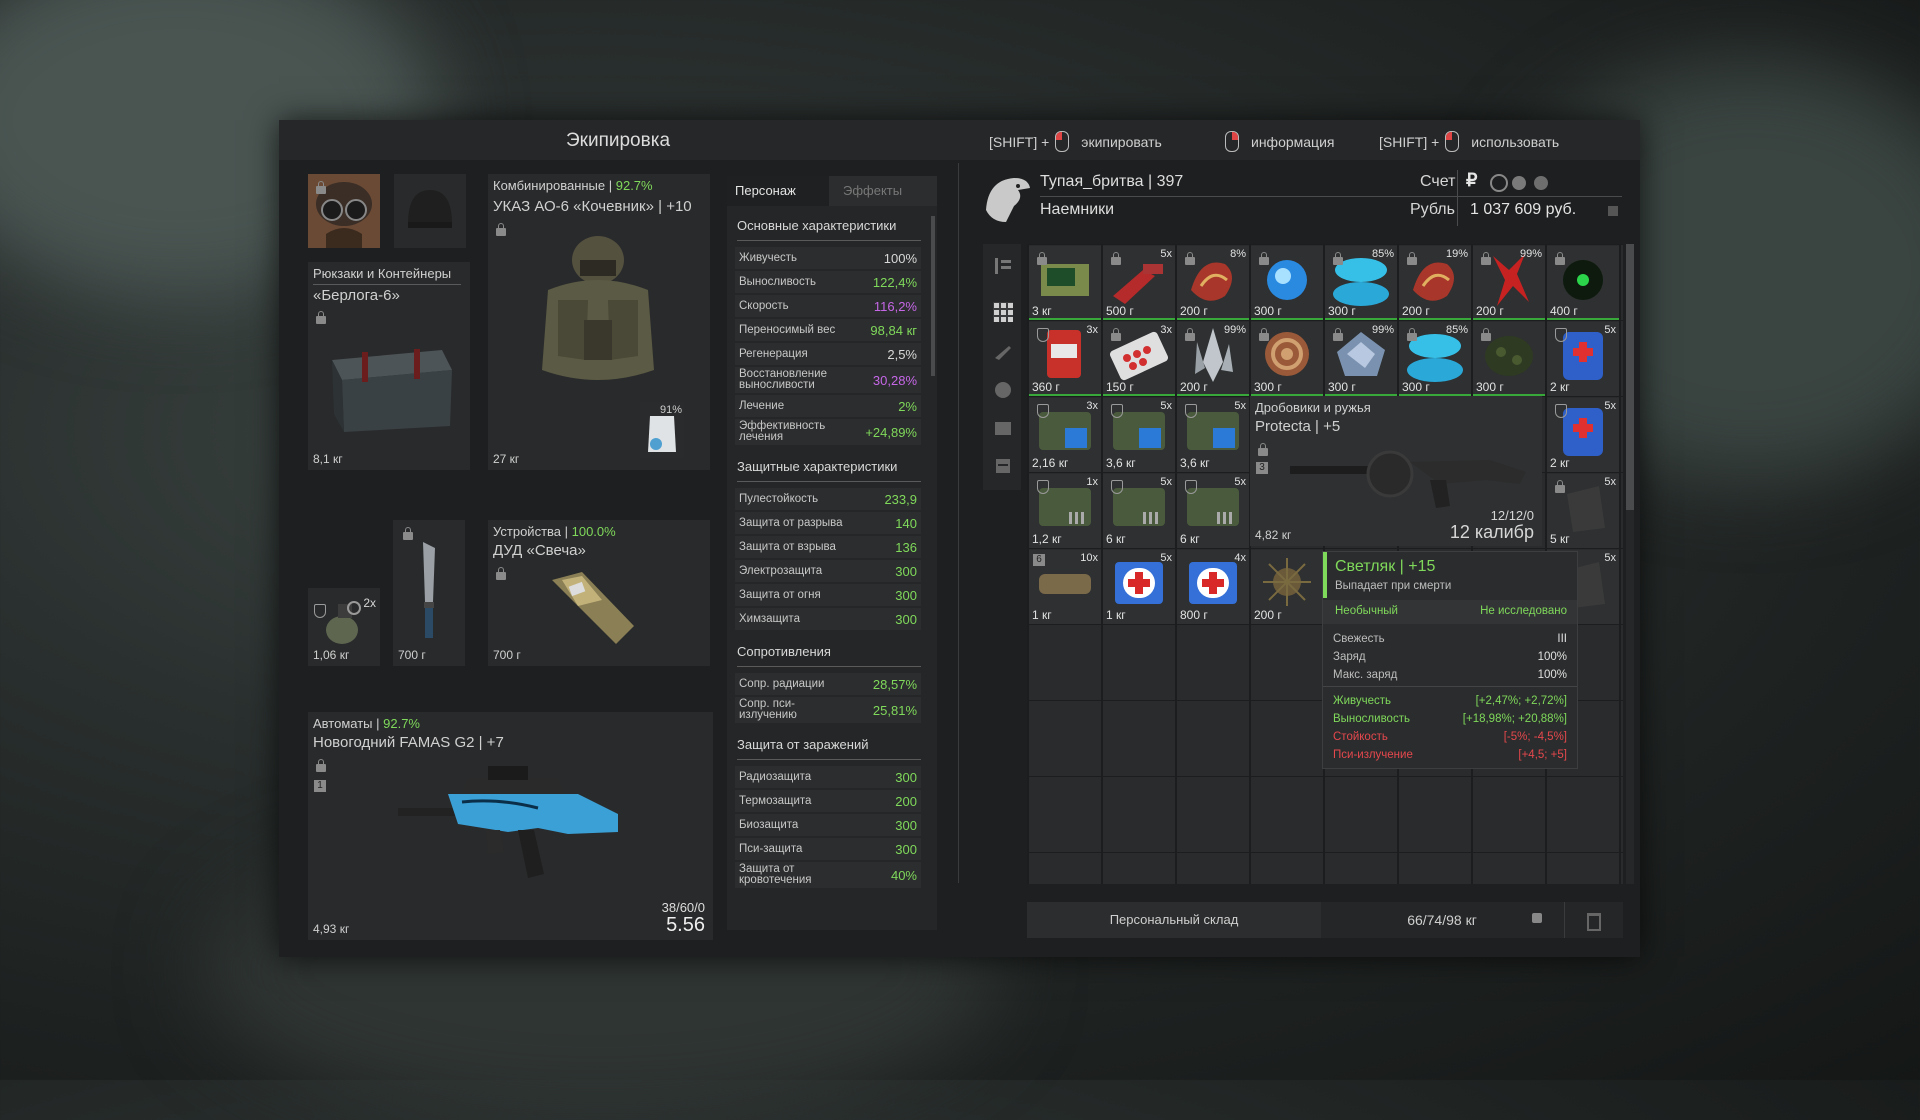  What do you see at coordinates (389, 366) in the screenshot?
I see `backpack-slot: Рюкзаки и Контейнеры «Берлога-6» 8,1 кг` at bounding box center [389, 366].